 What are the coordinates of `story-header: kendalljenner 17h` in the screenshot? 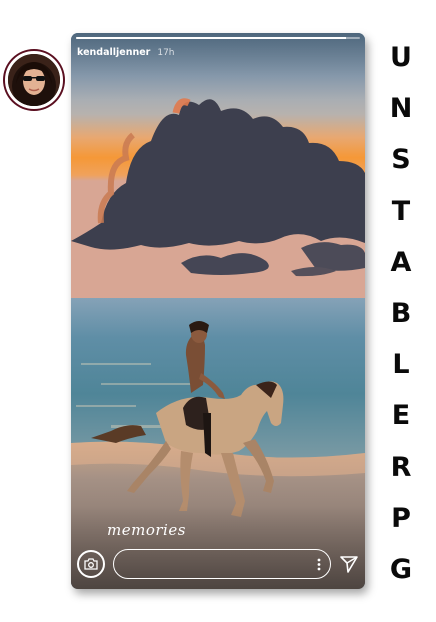 It's located at (126, 52).